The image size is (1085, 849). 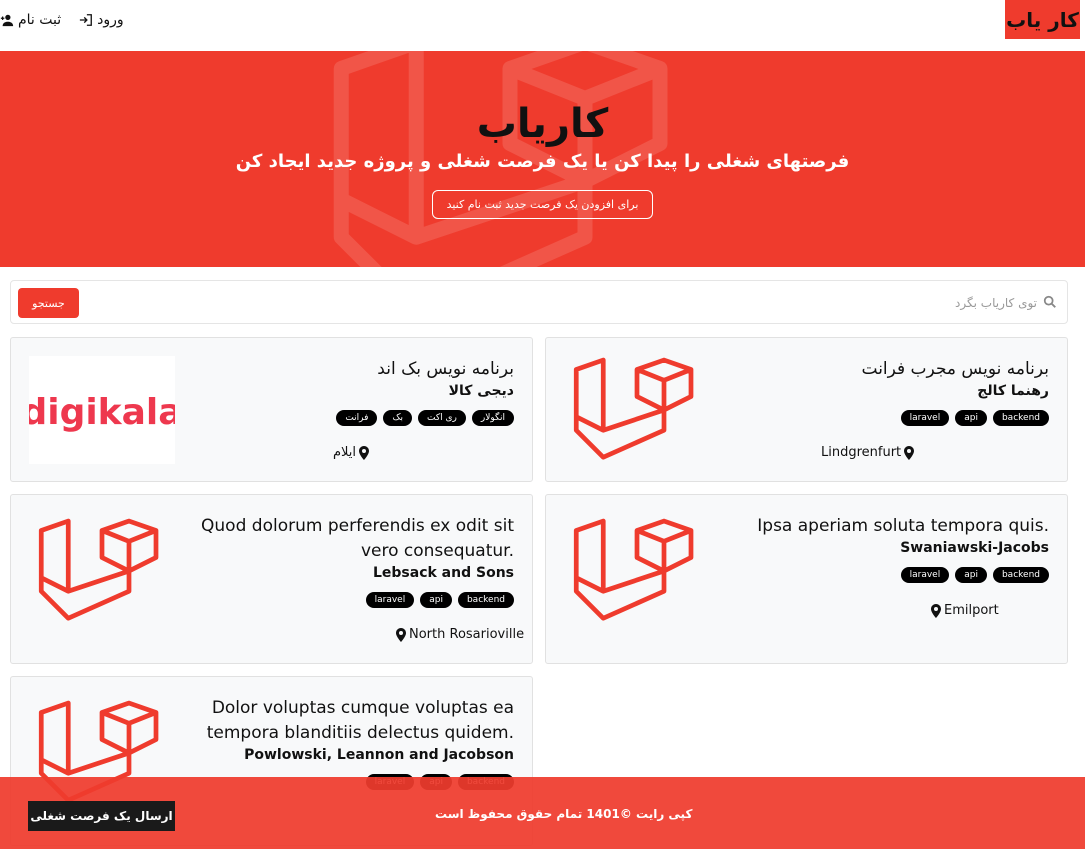 I want to click on register-to-add-job-button: برای افزودن یک فرصت جدید ثبت نام کنید, so click(x=542, y=204).